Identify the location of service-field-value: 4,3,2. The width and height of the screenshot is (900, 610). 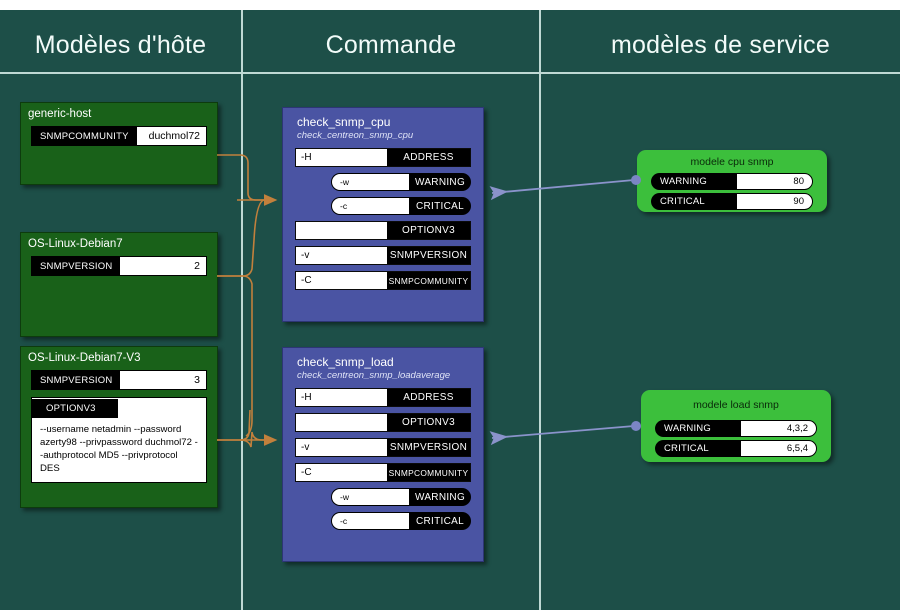
(779, 428).